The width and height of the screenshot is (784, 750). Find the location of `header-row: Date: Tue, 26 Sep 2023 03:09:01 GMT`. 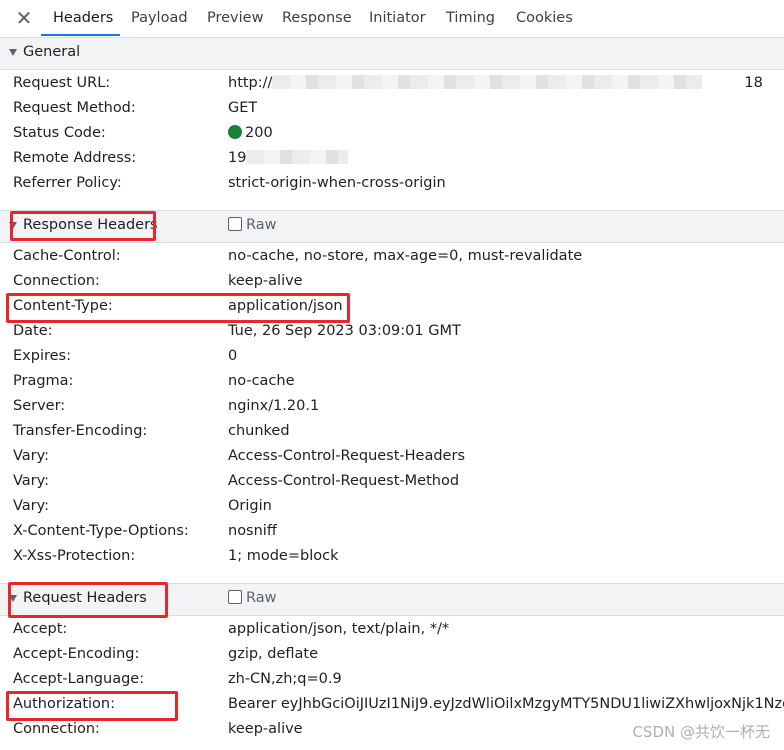

header-row: Date: Tue, 26 Sep 2023 03:09:01 GMT is located at coordinates (392, 332).